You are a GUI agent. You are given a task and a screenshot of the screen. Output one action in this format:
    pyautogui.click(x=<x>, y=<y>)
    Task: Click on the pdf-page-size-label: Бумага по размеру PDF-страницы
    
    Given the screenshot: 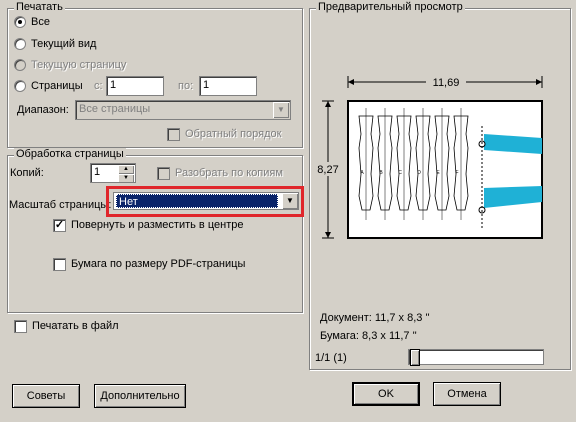 What is the action you would take?
    pyautogui.click(x=158, y=264)
    